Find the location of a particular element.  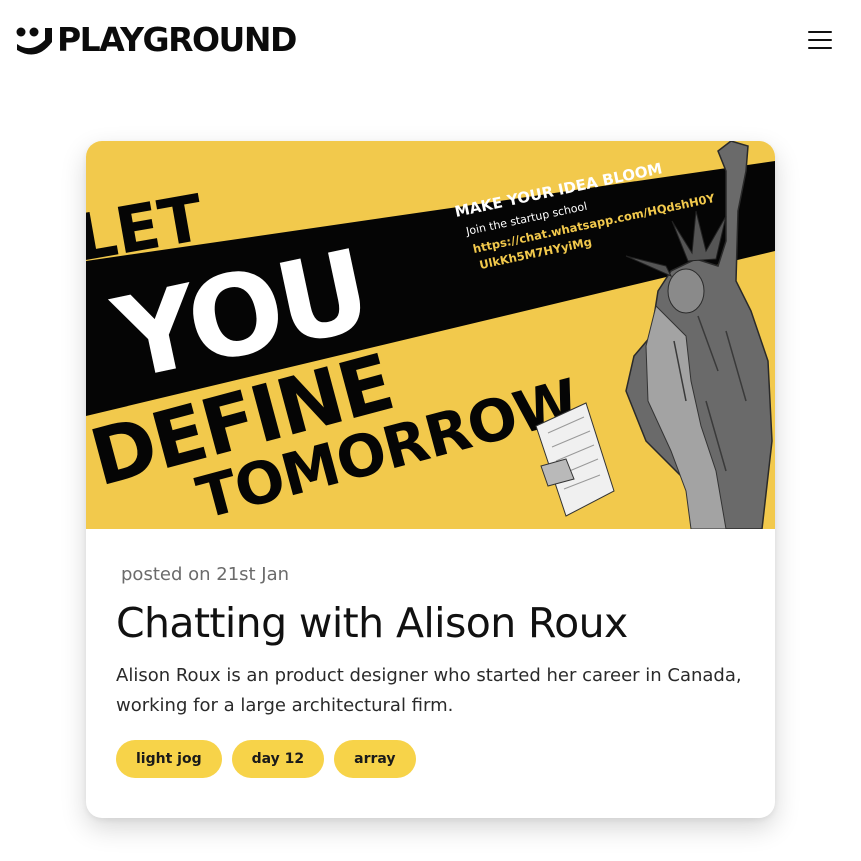

top-bar: PLAYGROUND is located at coordinates (430, 42).